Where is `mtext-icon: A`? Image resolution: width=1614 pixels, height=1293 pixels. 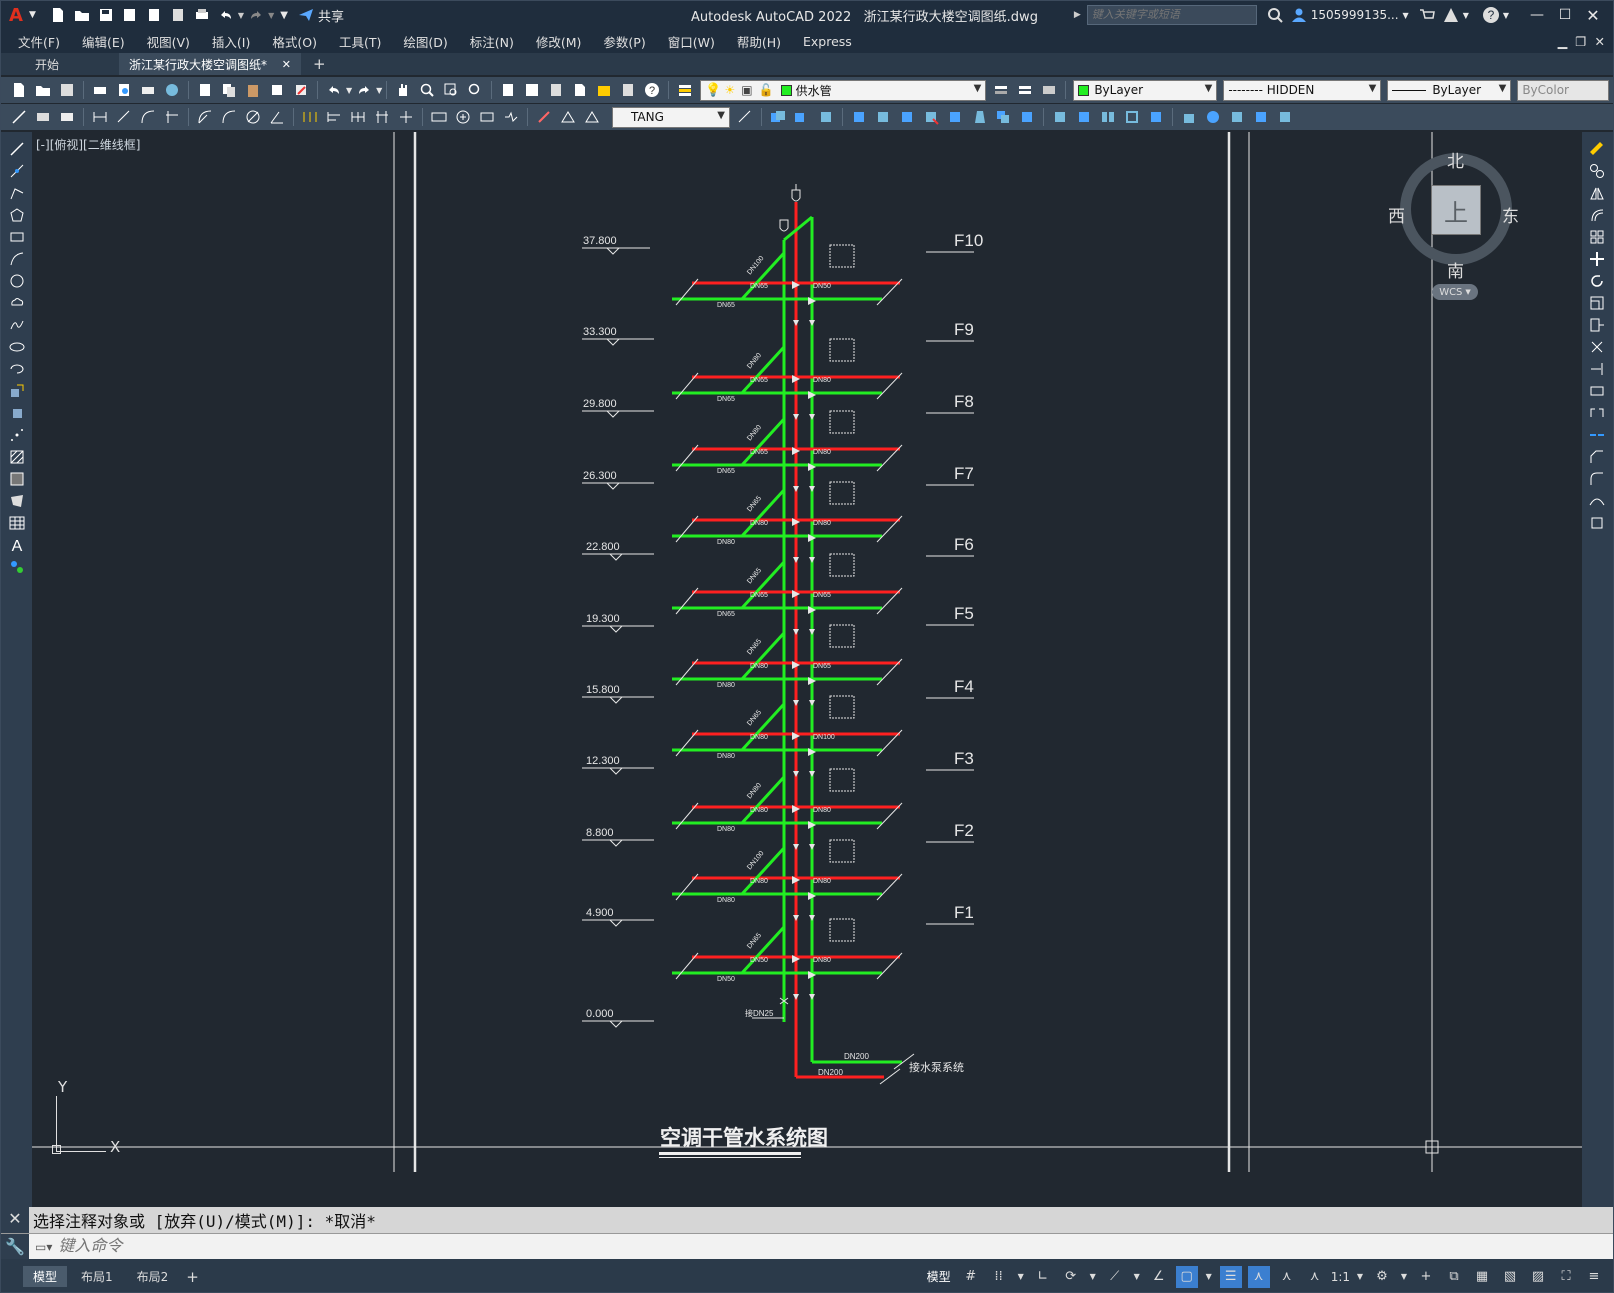
mtext-icon: A is located at coordinates (17, 545).